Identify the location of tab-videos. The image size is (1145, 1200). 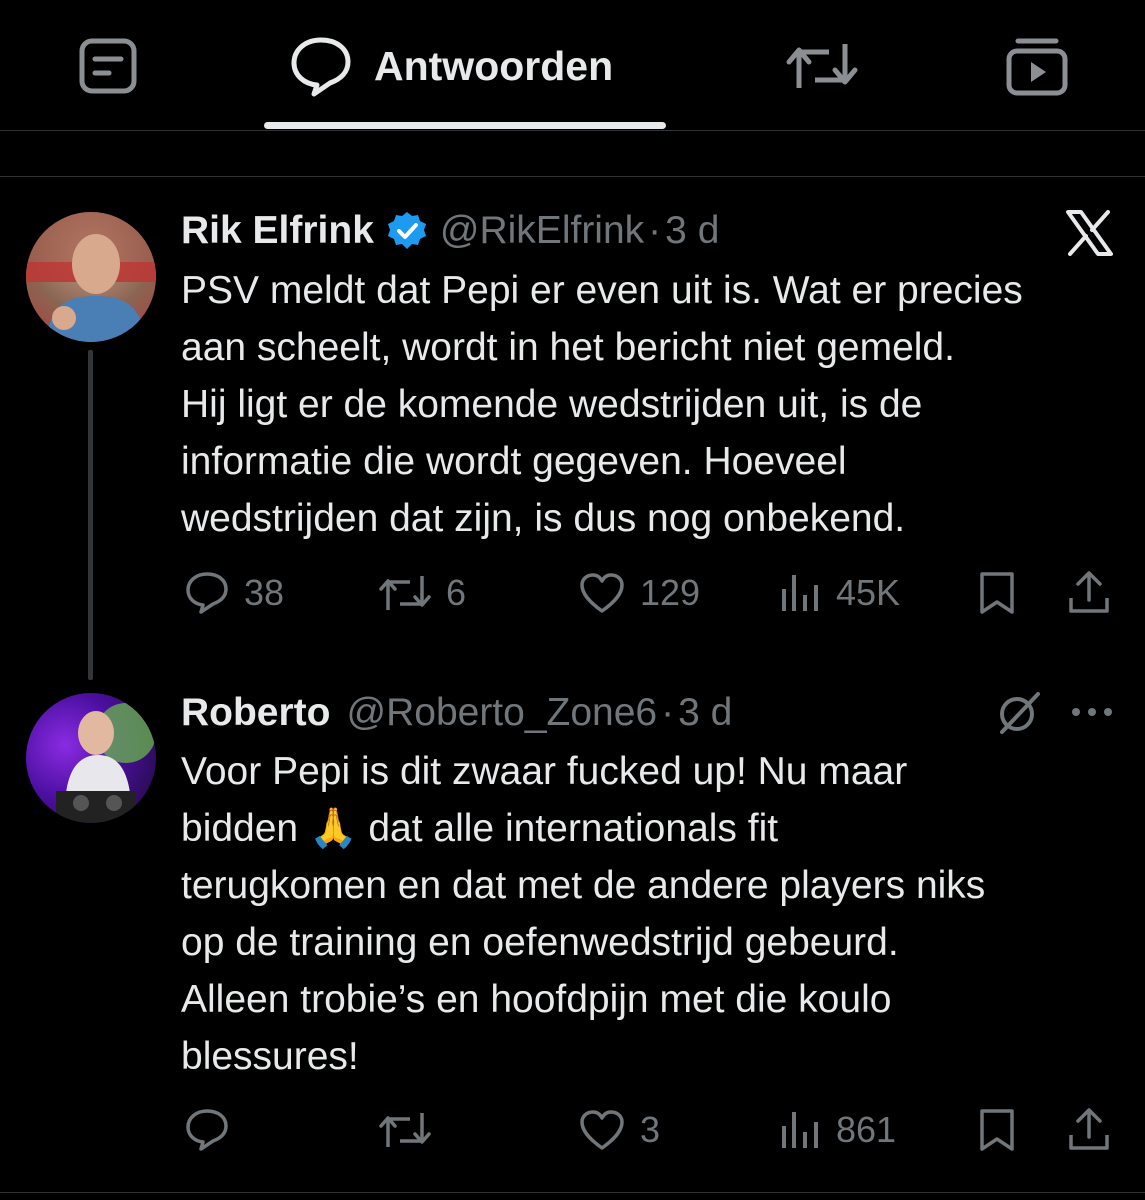
(1037, 66).